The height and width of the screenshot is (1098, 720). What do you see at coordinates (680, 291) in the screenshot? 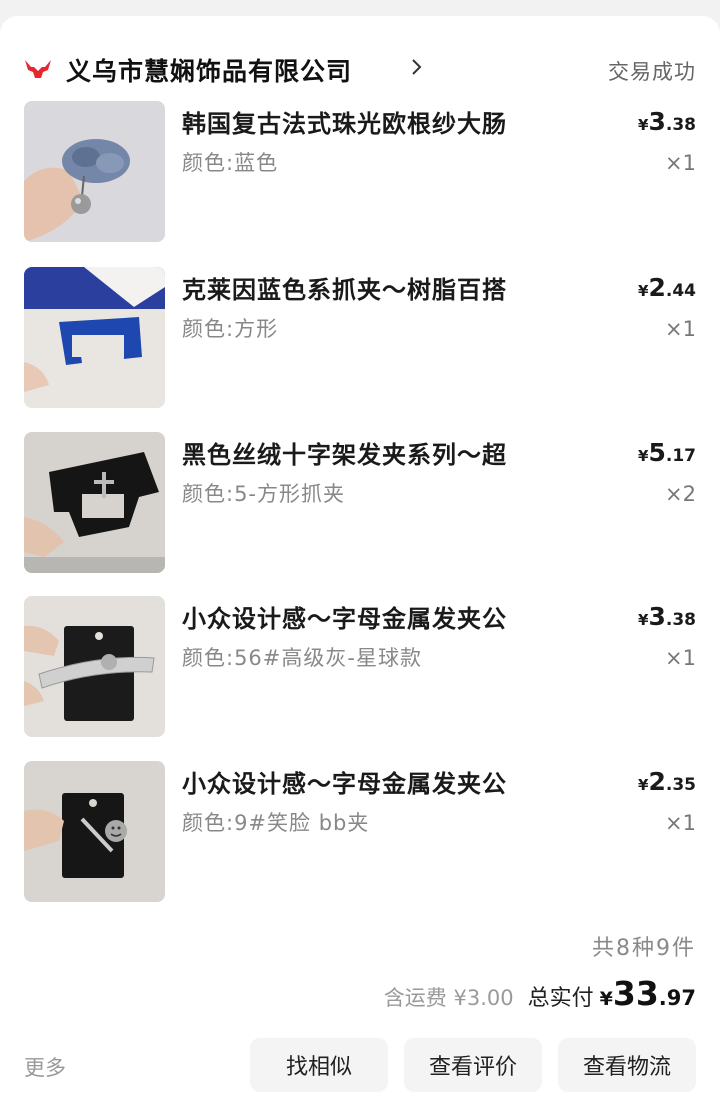
I see `price-decimal: .44` at bounding box center [680, 291].